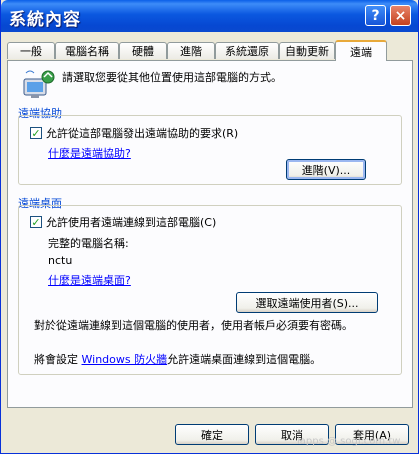 Image resolution: width=419 pixels, height=454 pixels. I want to click on help-button: ?, so click(375, 15).